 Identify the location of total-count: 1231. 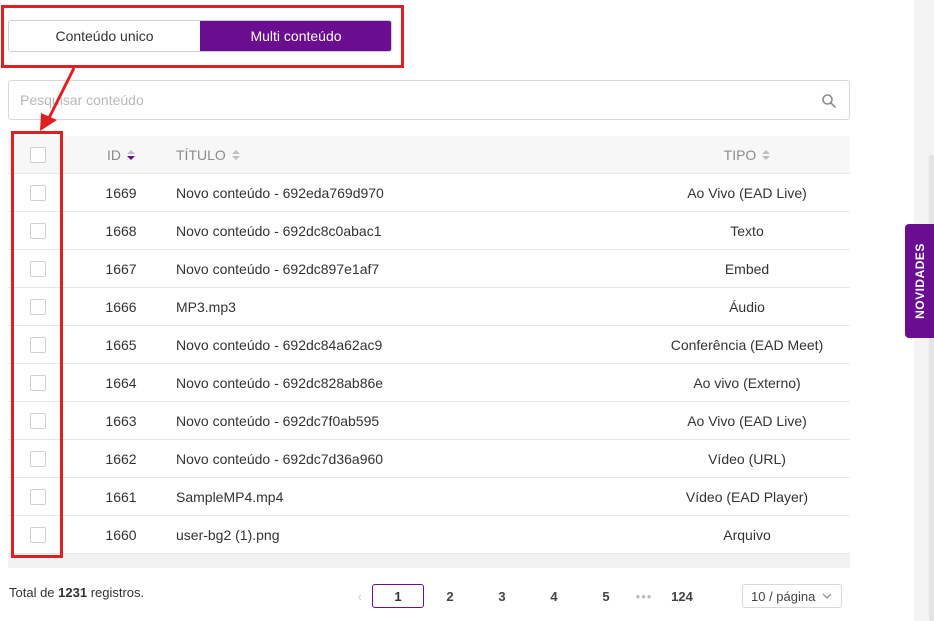
(73, 592).